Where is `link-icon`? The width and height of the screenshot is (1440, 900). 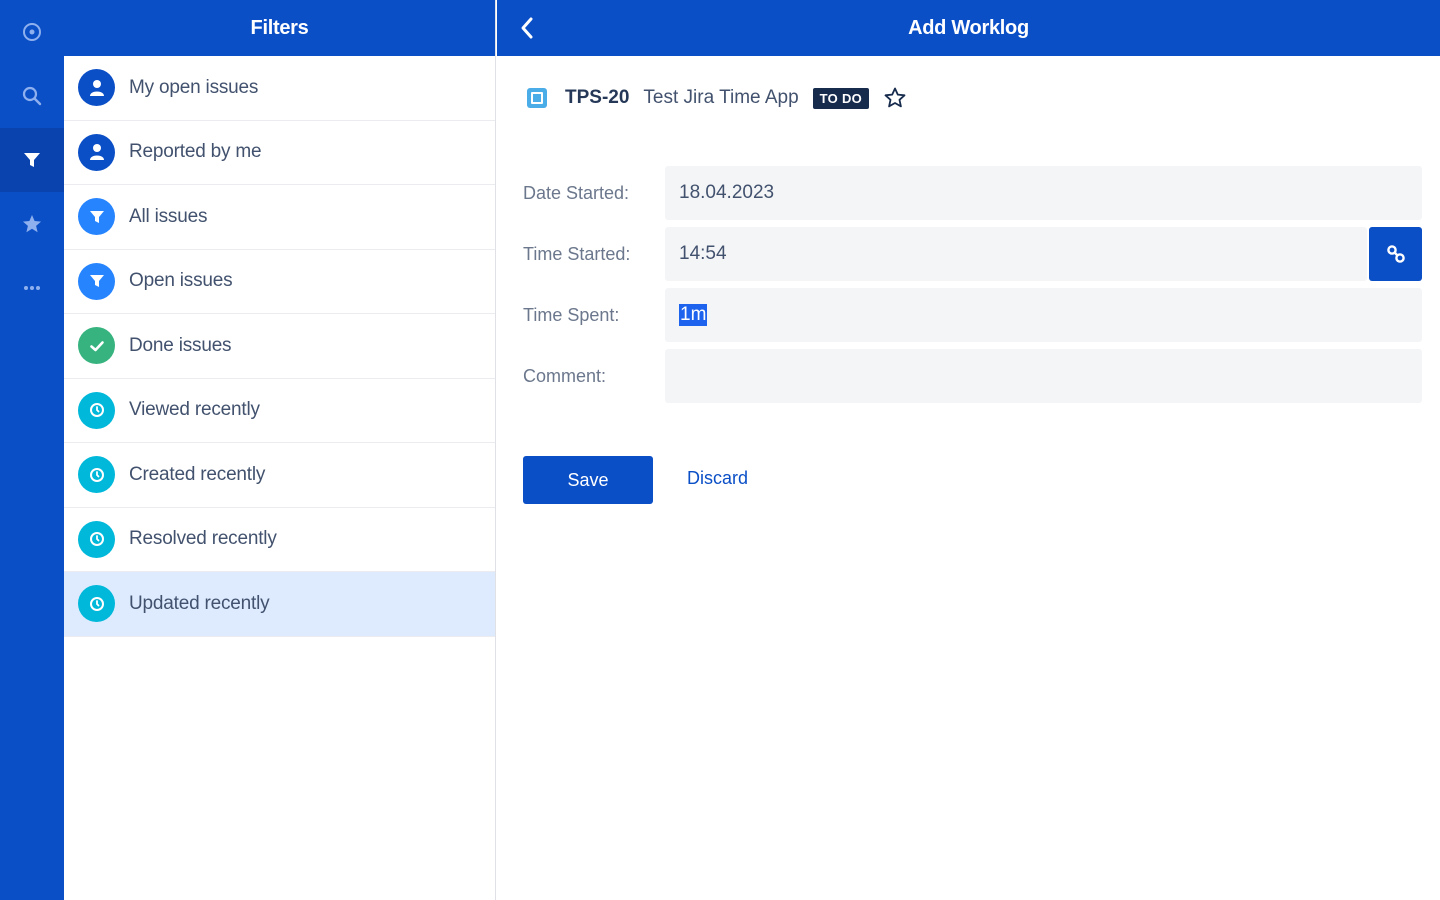
link-icon is located at coordinates (1395, 254).